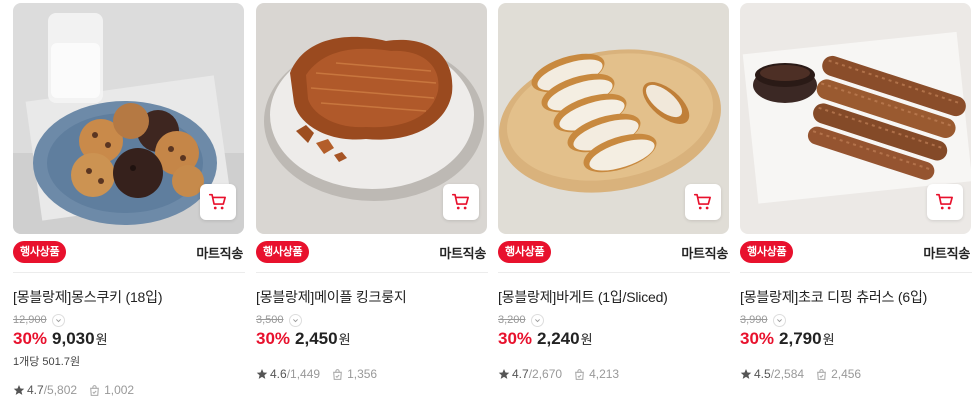  I want to click on original-price: 3,200, so click(512, 320).